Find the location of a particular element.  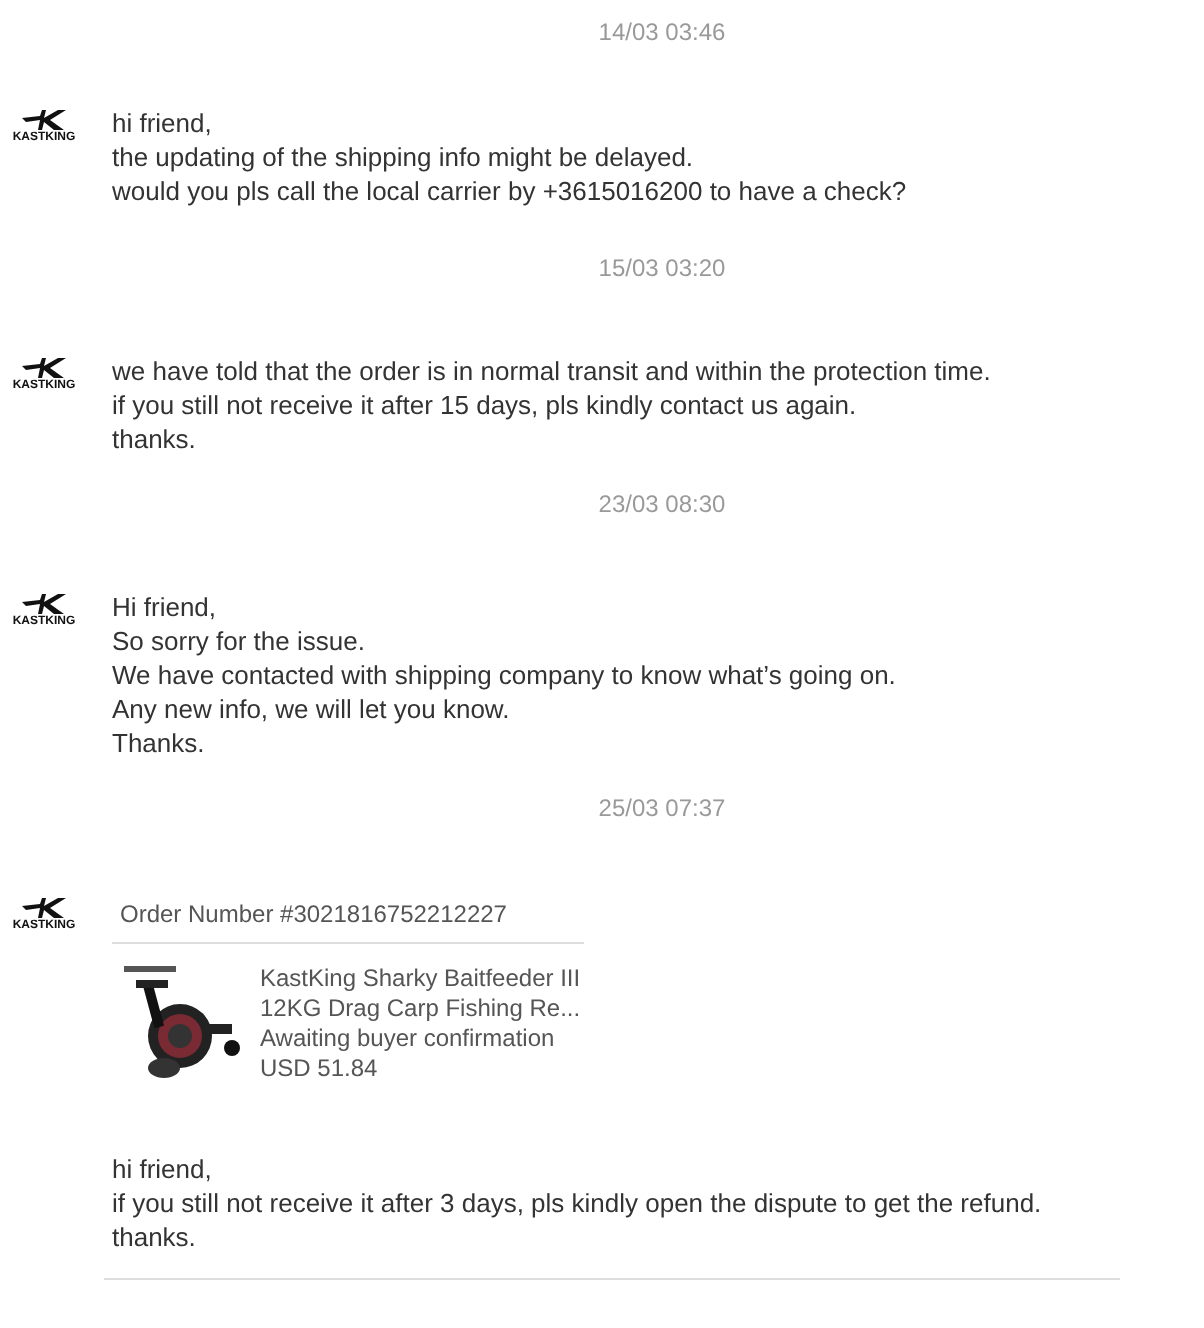

message-text: Thanks. is located at coordinates (159, 743).